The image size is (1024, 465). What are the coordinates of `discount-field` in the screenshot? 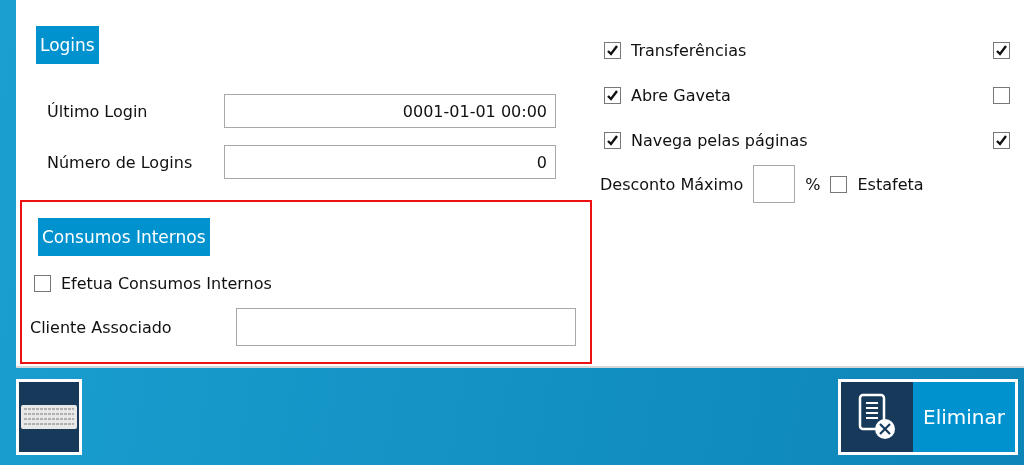 It's located at (774, 184).